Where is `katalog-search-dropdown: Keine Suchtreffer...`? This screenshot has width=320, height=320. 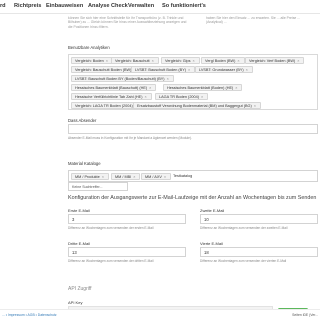 katalog-search-dropdown: Keine Suchtreffer... is located at coordinates (98, 186).